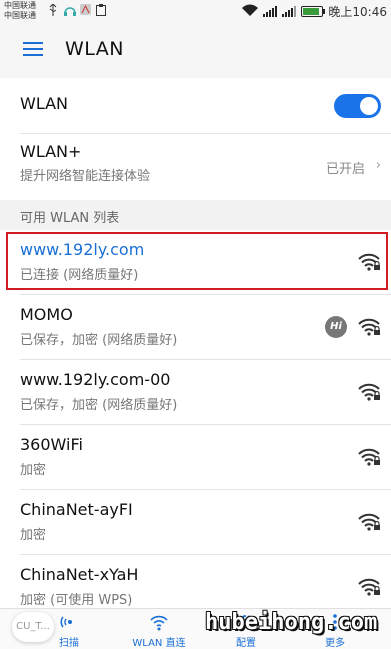  Describe the element at coordinates (195, 106) in the screenshot. I see `wlan-toggle-row: WLAN` at that location.